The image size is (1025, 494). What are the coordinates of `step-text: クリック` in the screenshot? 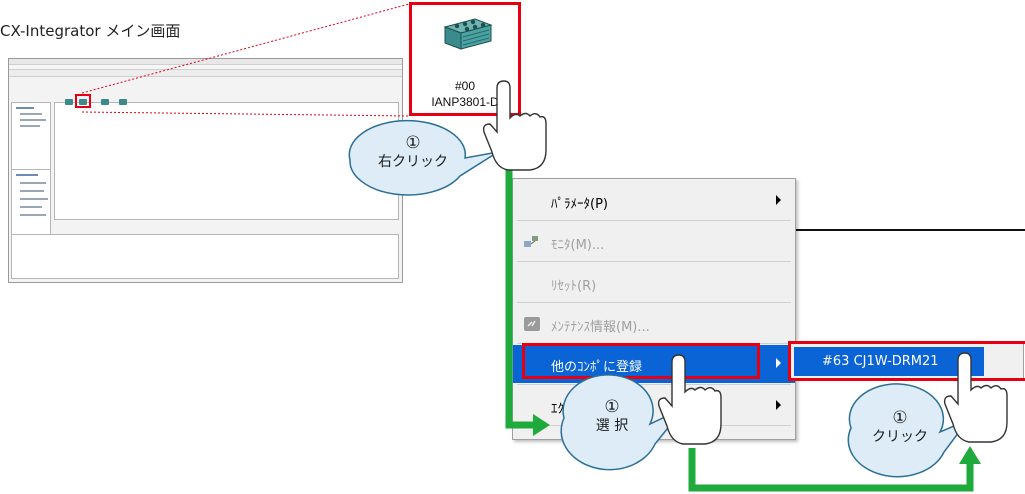 It's located at (900, 437).